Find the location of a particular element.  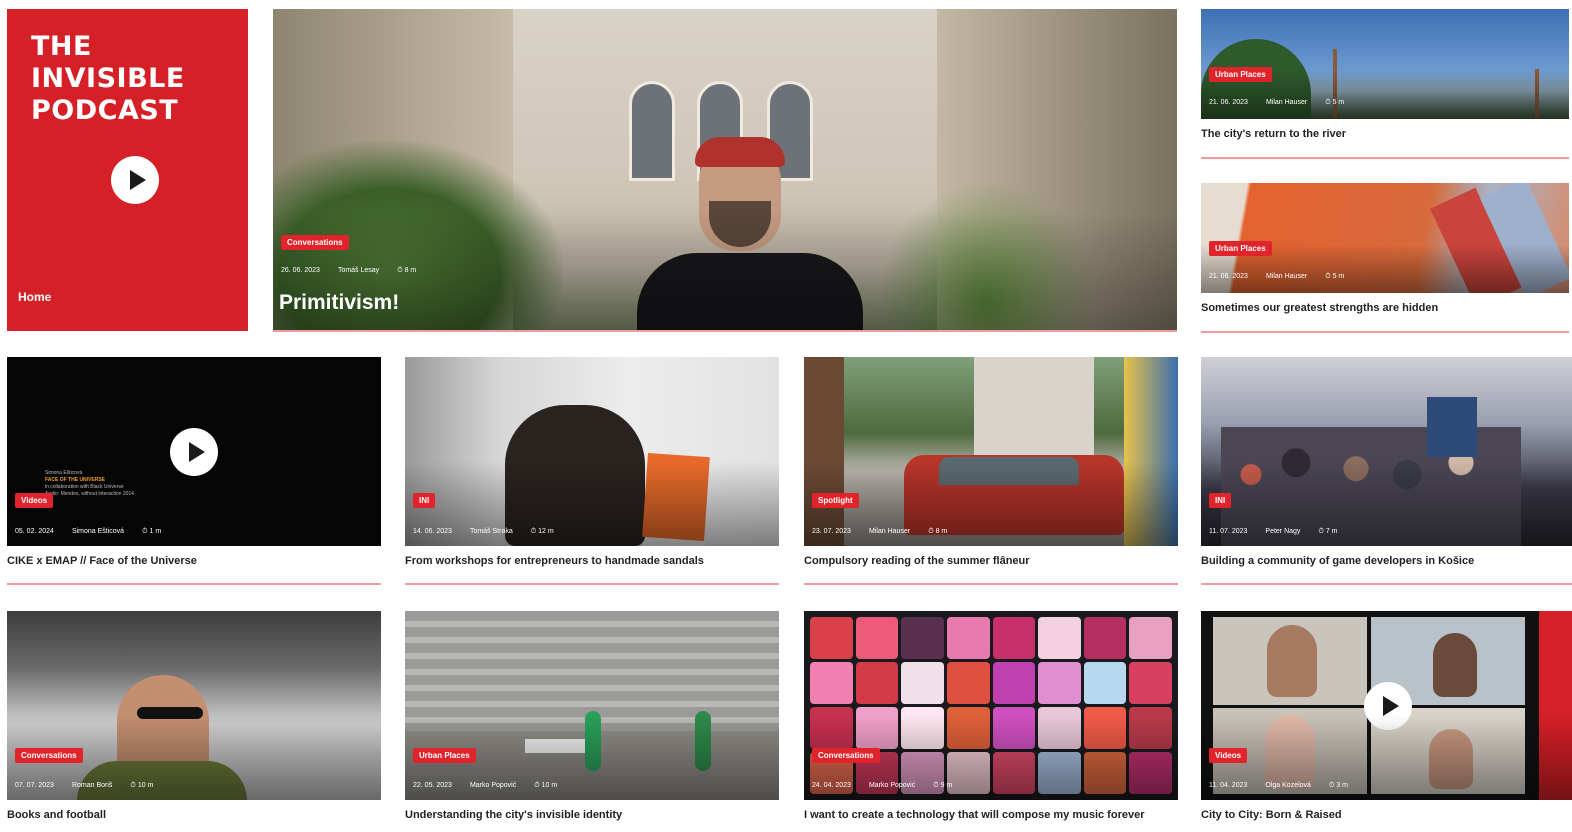

hero-divider is located at coordinates (725, 331).